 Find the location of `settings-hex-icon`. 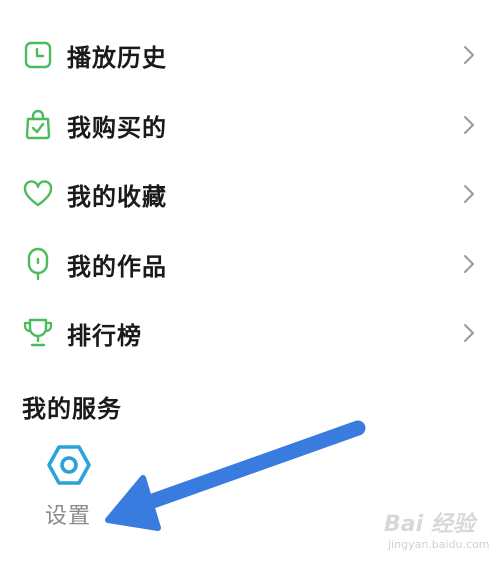

settings-hex-icon is located at coordinates (69, 465).